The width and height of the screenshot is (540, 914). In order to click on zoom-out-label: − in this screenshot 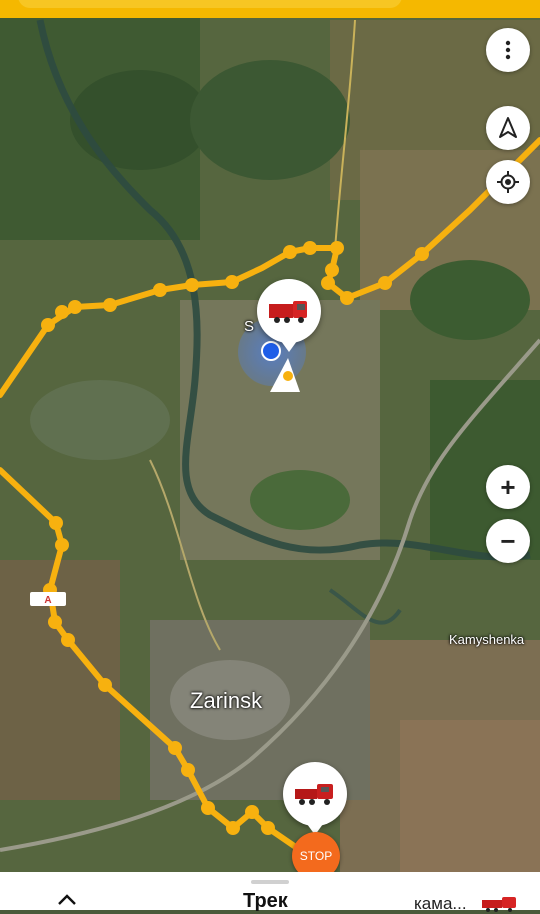, I will do `click(508, 541)`.